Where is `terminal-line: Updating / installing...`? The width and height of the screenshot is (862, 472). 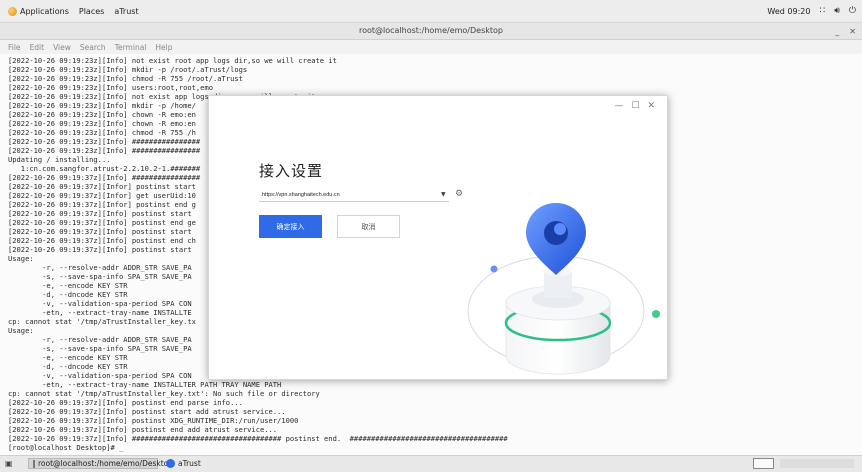 terminal-line: Updating / installing... is located at coordinates (59, 159).